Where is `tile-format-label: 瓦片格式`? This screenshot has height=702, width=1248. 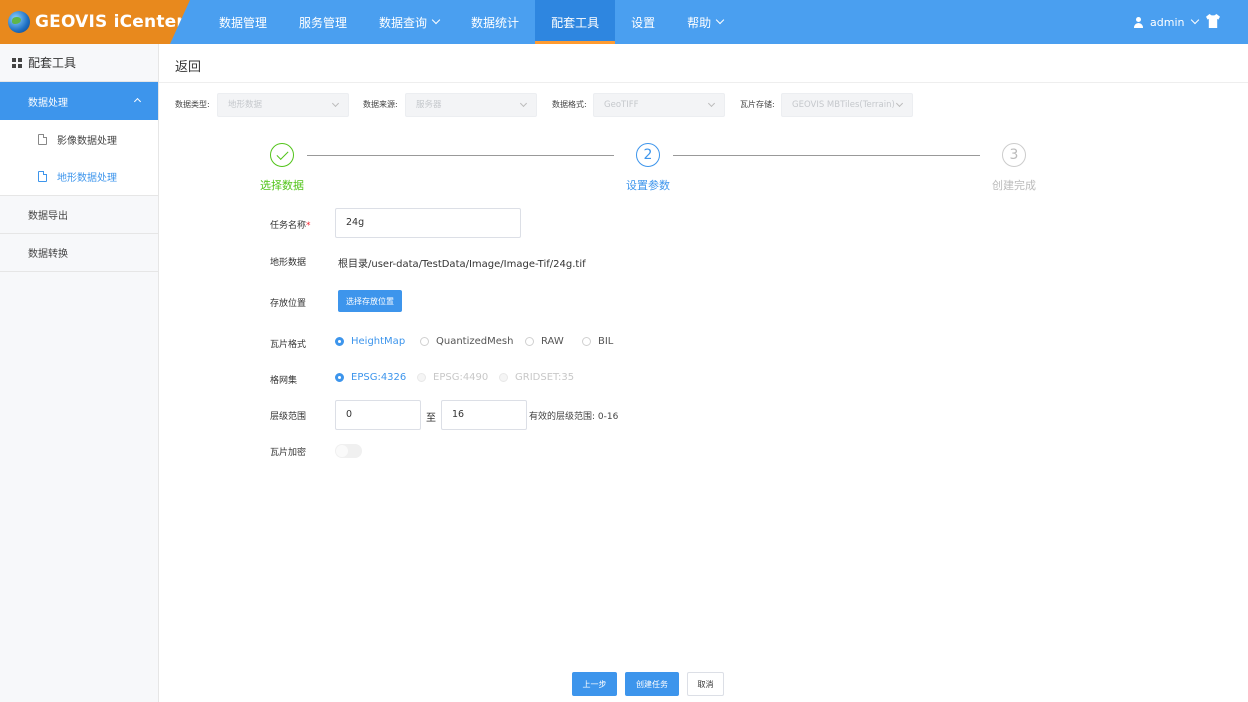
tile-format-label: 瓦片格式 is located at coordinates (288, 345).